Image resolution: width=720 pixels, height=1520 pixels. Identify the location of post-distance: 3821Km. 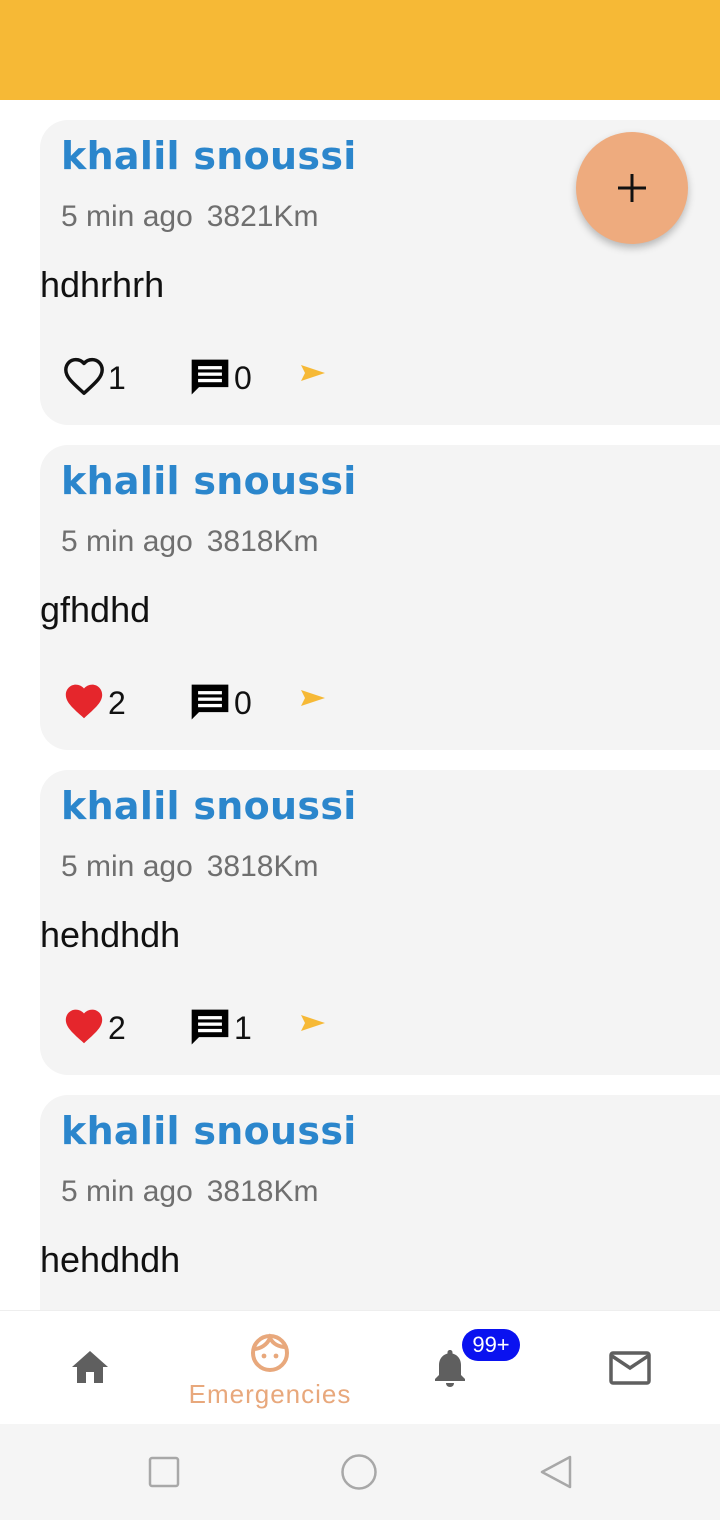
(262, 216).